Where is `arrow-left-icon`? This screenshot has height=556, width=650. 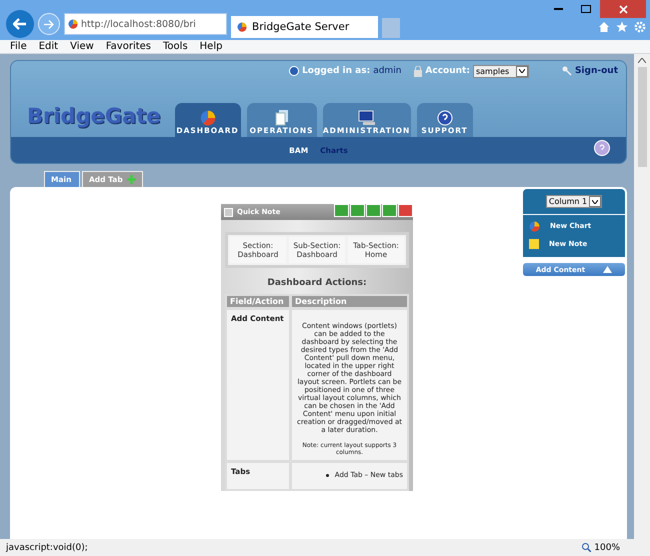
arrow-left-icon is located at coordinates (20, 24).